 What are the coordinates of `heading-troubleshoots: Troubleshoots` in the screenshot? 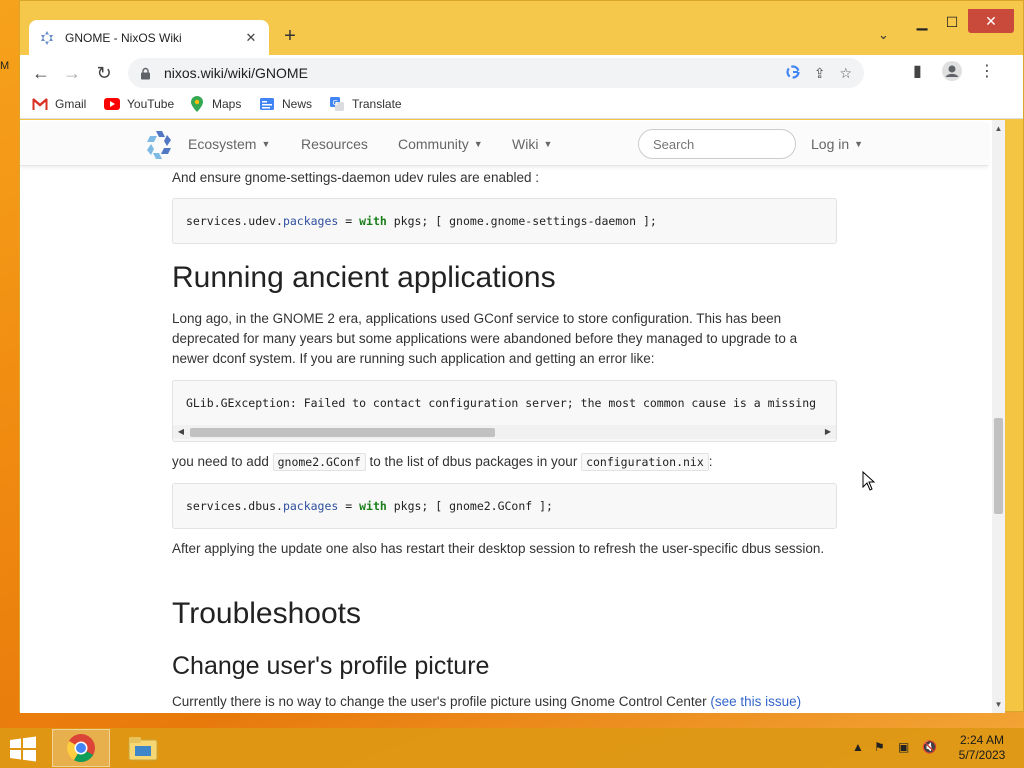 It's located at (266, 613).